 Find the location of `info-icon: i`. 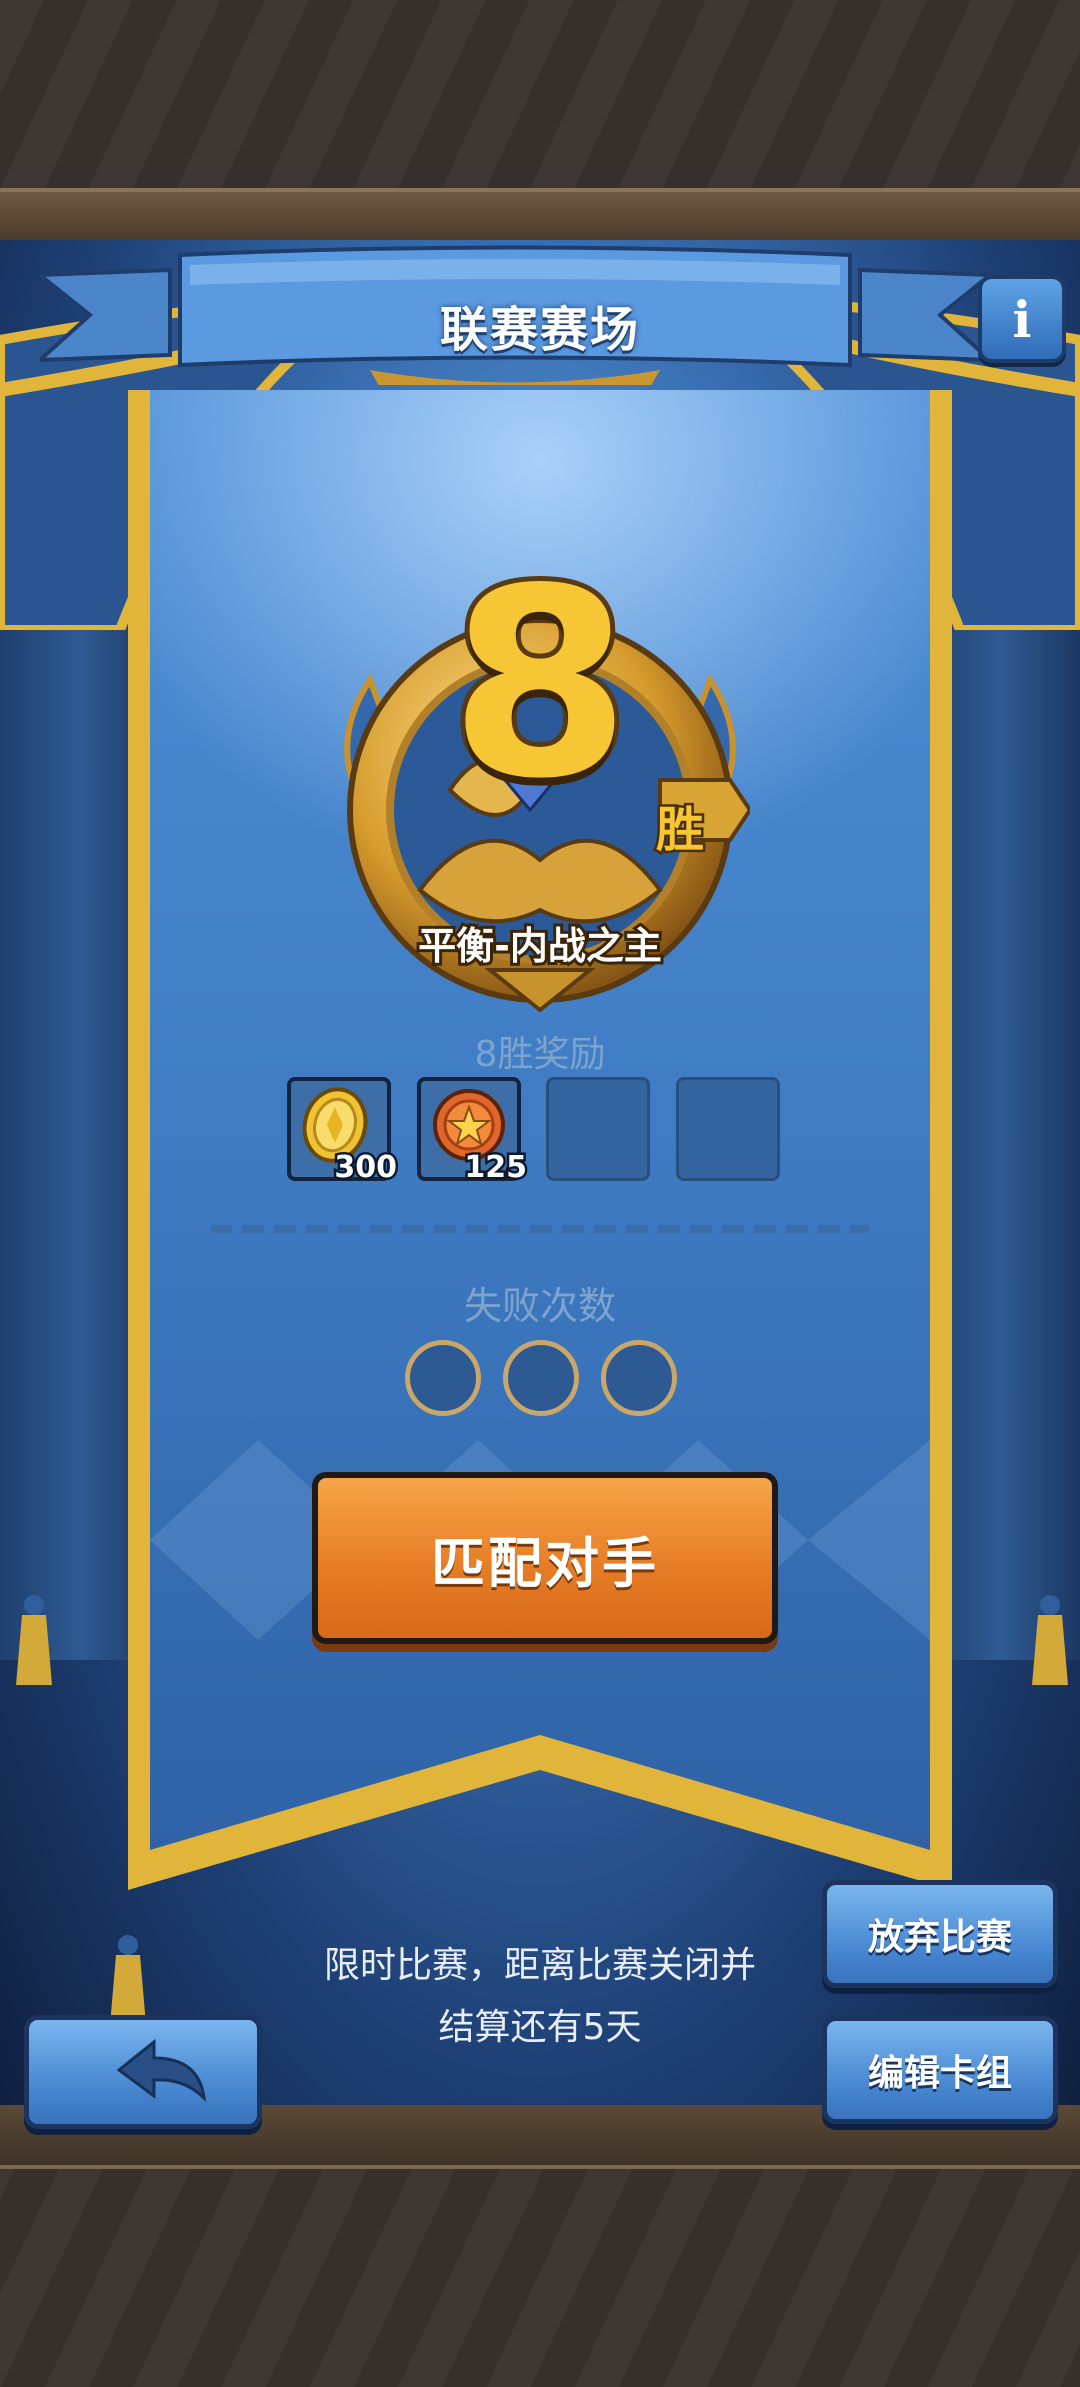

info-icon: i is located at coordinates (1022, 319).